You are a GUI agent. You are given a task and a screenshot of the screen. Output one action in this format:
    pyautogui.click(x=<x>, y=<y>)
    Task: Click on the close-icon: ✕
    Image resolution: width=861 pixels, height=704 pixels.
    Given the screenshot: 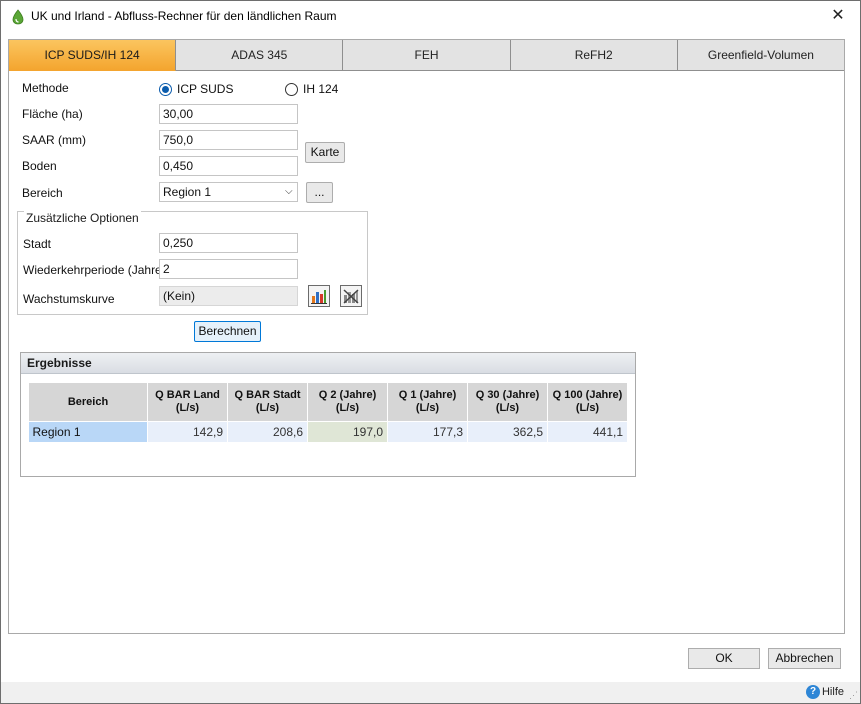 What is the action you would take?
    pyautogui.click(x=838, y=16)
    